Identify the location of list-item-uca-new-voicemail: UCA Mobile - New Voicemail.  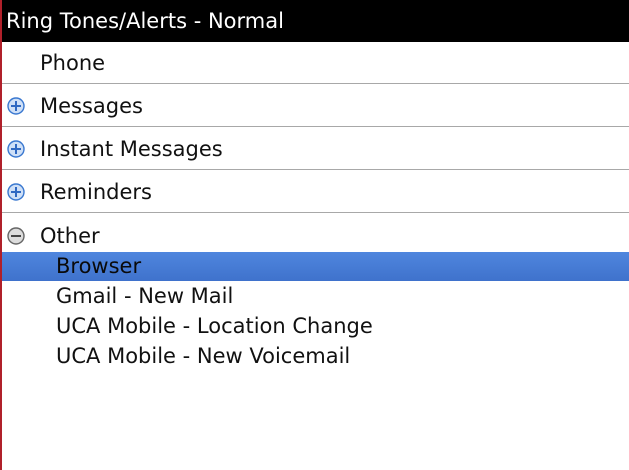
(315, 356).